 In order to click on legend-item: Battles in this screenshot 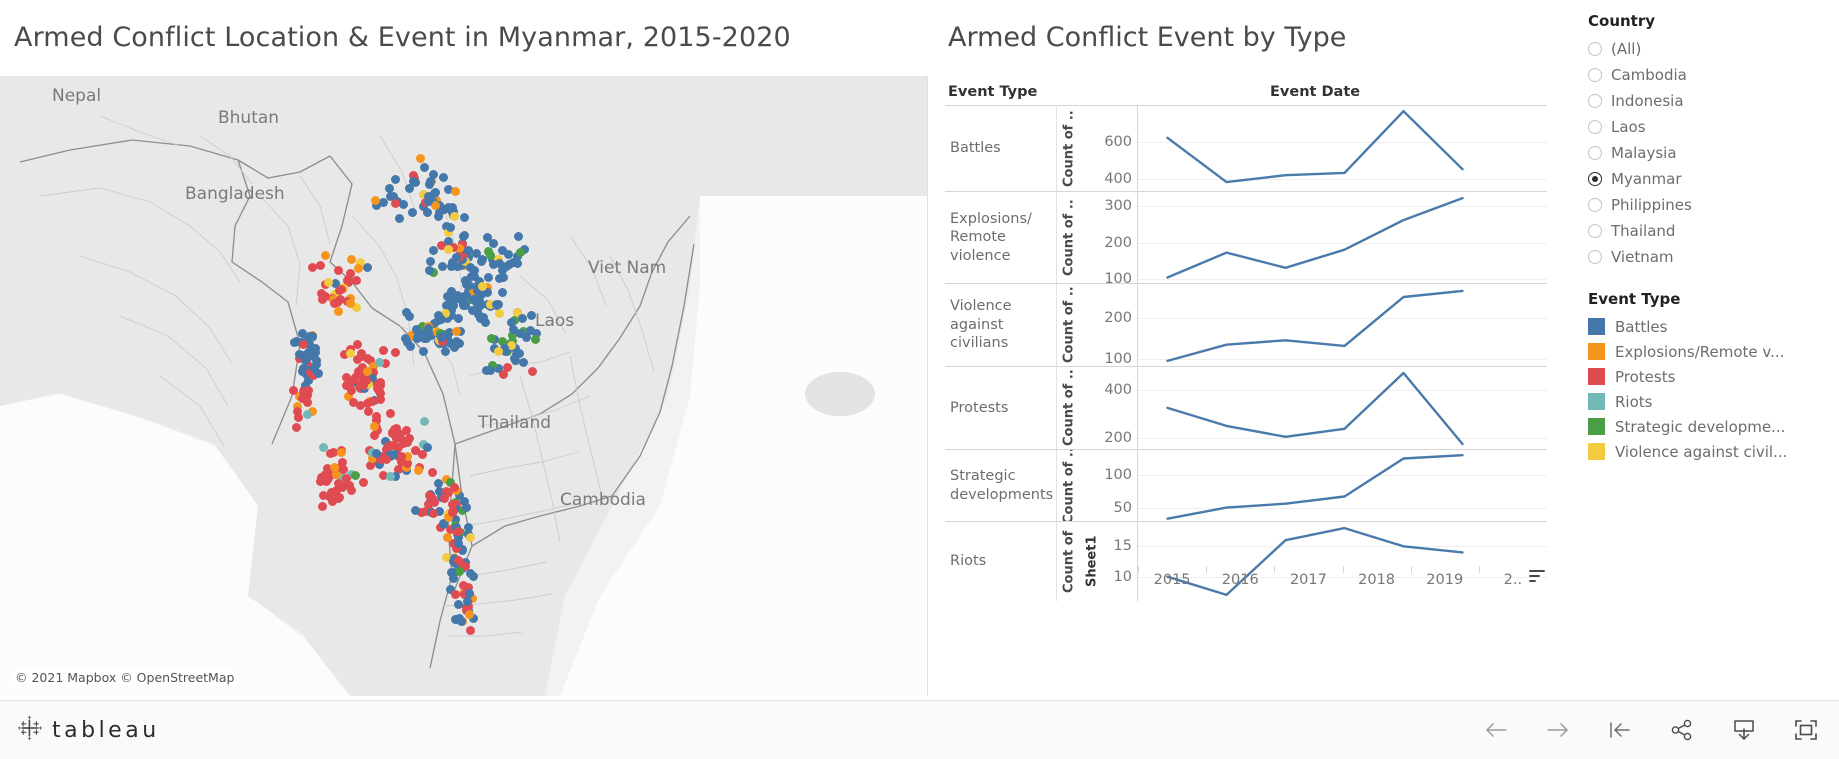, I will do `click(1713, 326)`.